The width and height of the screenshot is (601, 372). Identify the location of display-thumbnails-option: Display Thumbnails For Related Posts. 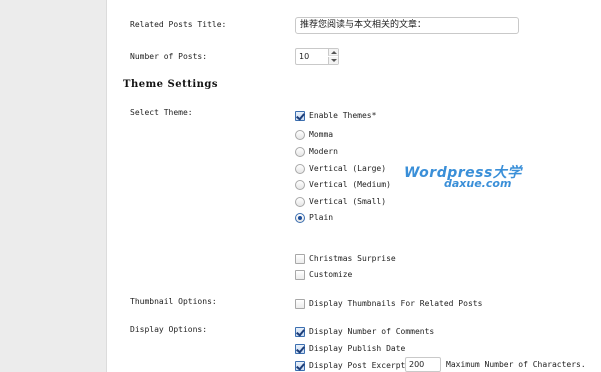
(388, 303).